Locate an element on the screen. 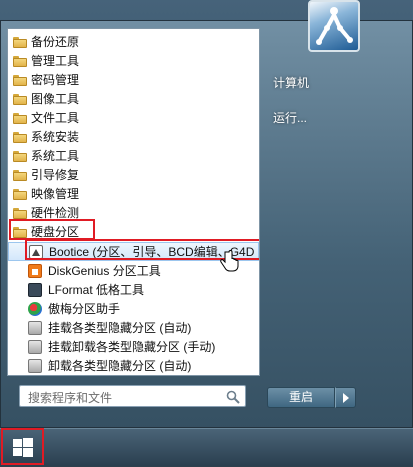 The height and width of the screenshot is (467, 413). program-app-item: 挂载各类型隐藏分区 (自动) is located at coordinates (133, 328).